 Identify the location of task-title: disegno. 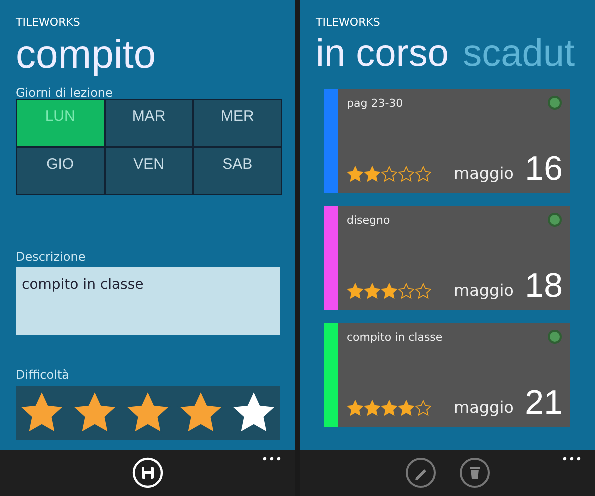
(368, 220).